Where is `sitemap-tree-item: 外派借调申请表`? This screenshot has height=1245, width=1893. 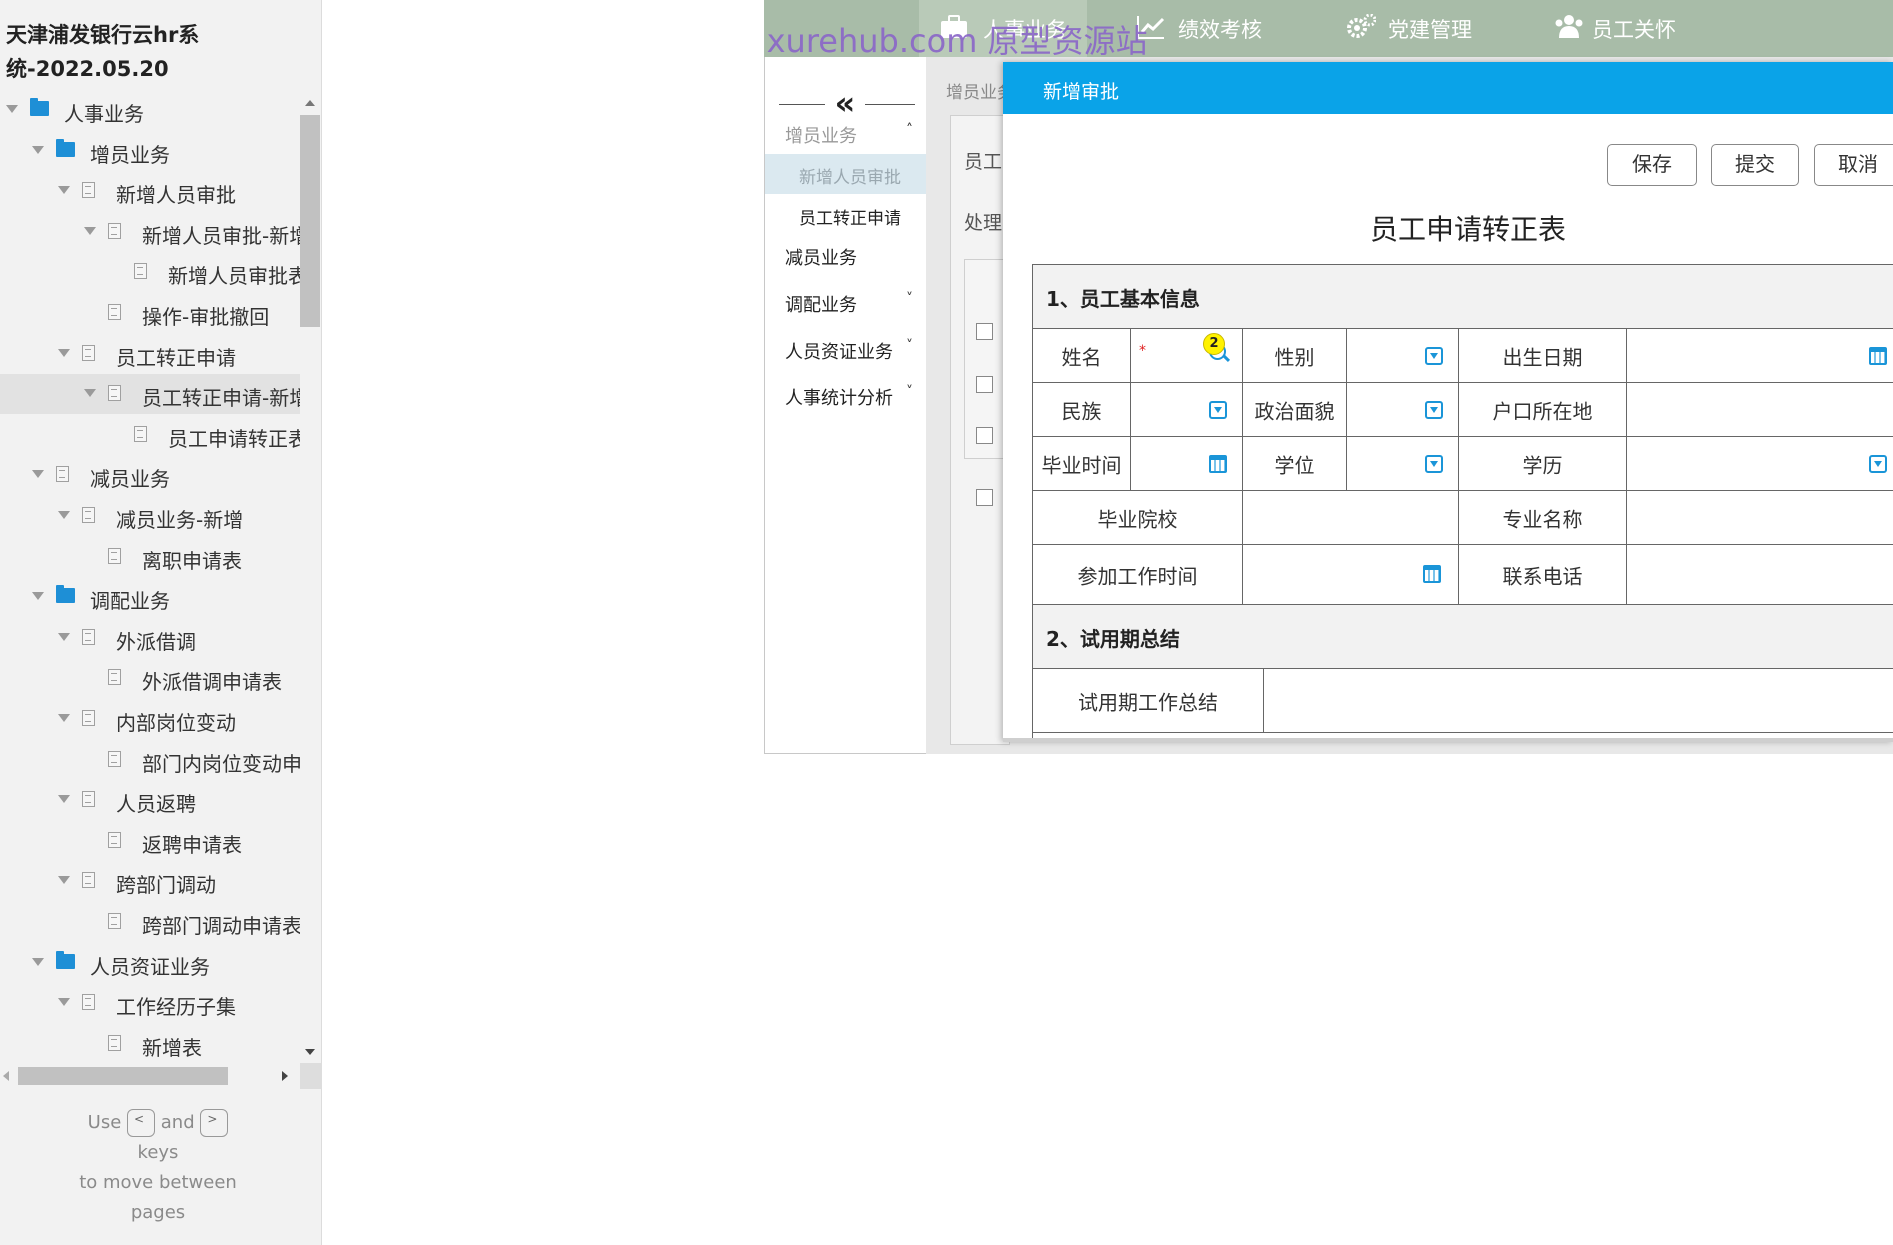
sitemap-tree-item: 外派借调申请表 is located at coordinates (150, 678).